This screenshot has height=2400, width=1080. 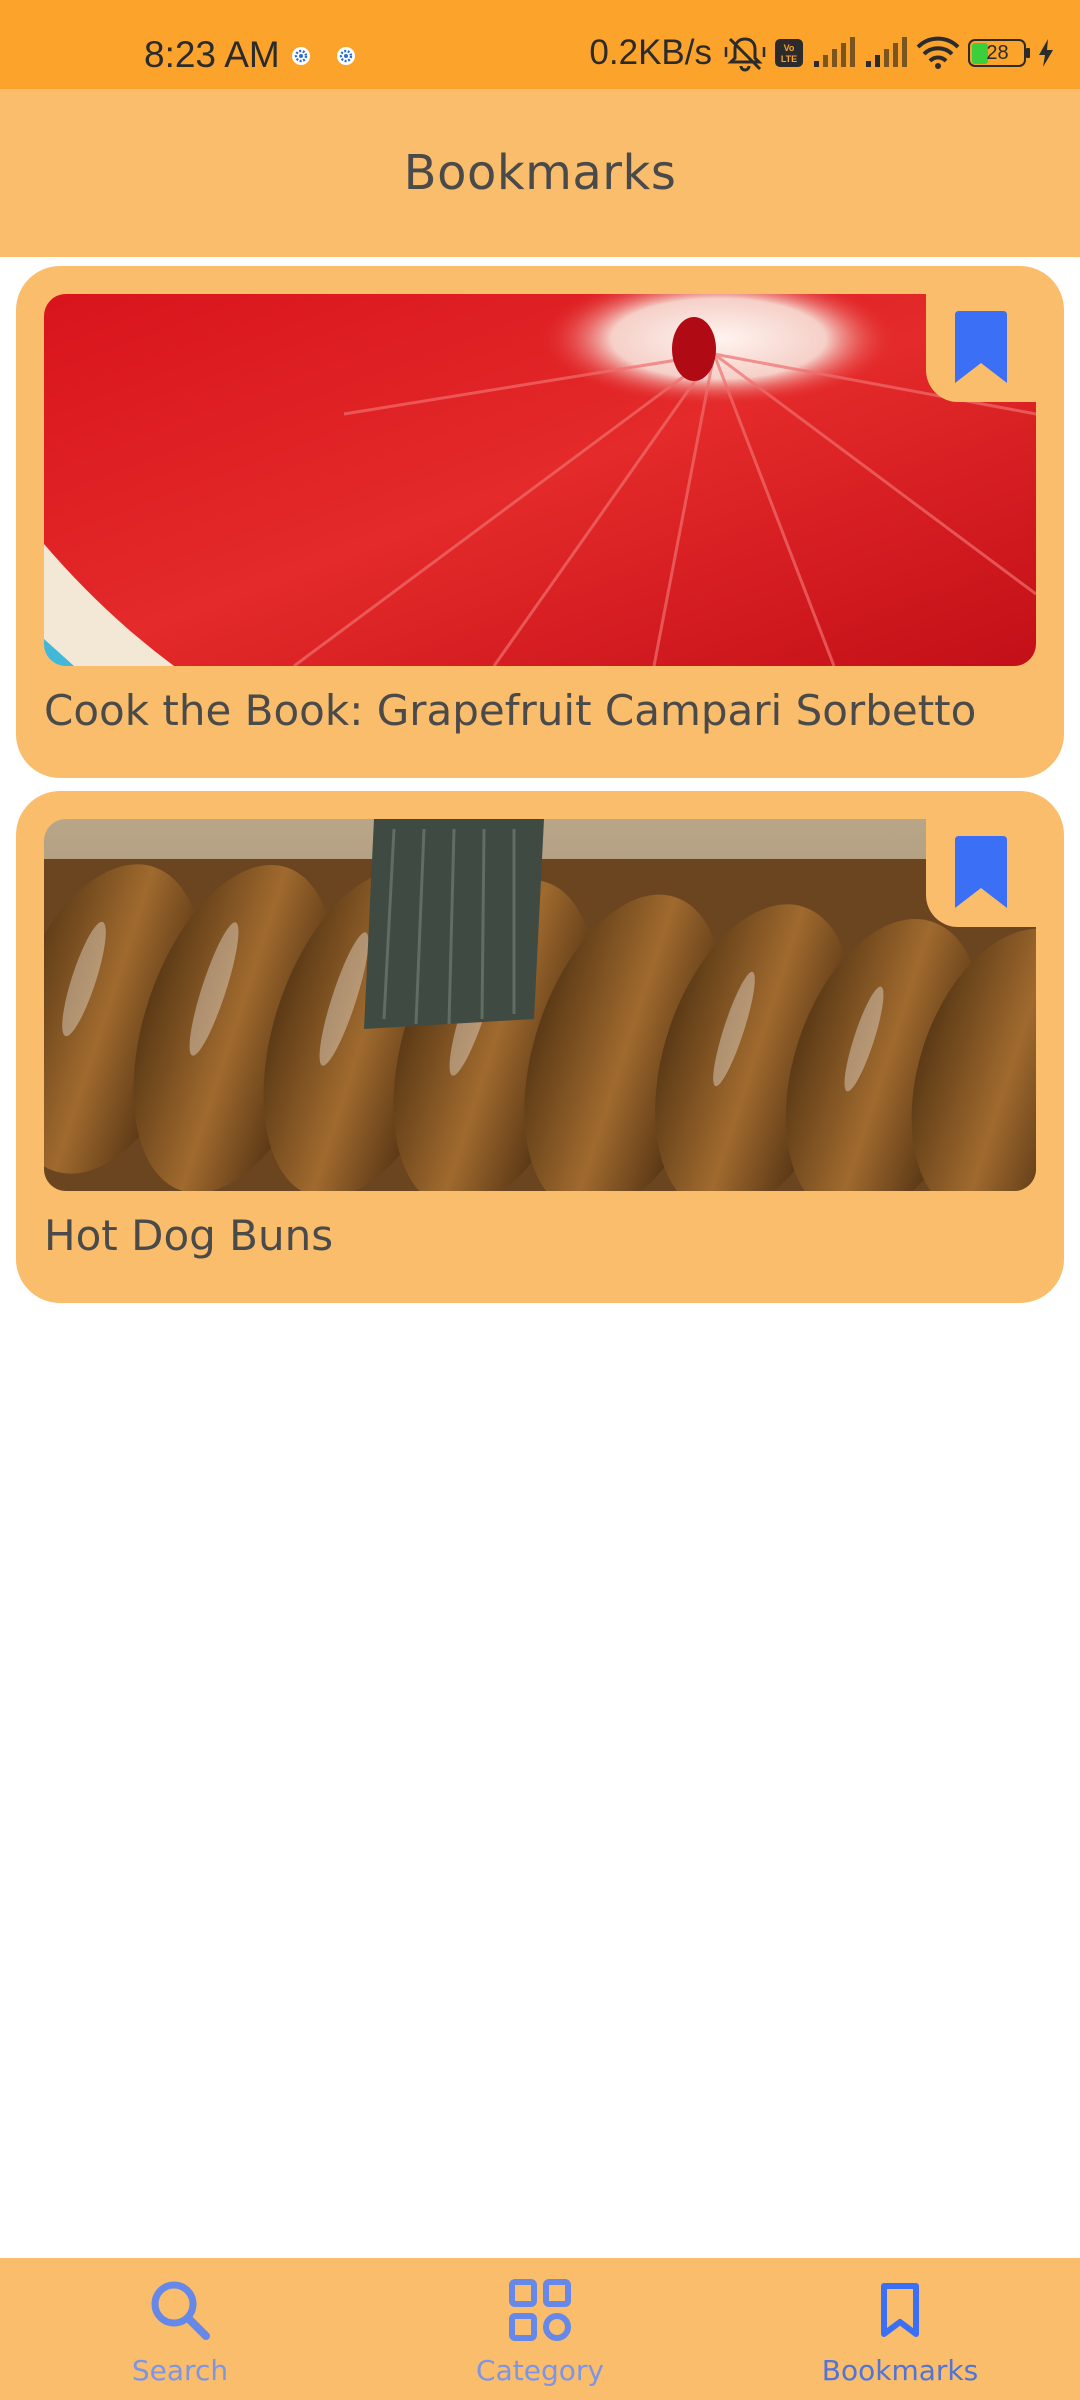 I want to click on mute-bell-icon, so click(x=745, y=54).